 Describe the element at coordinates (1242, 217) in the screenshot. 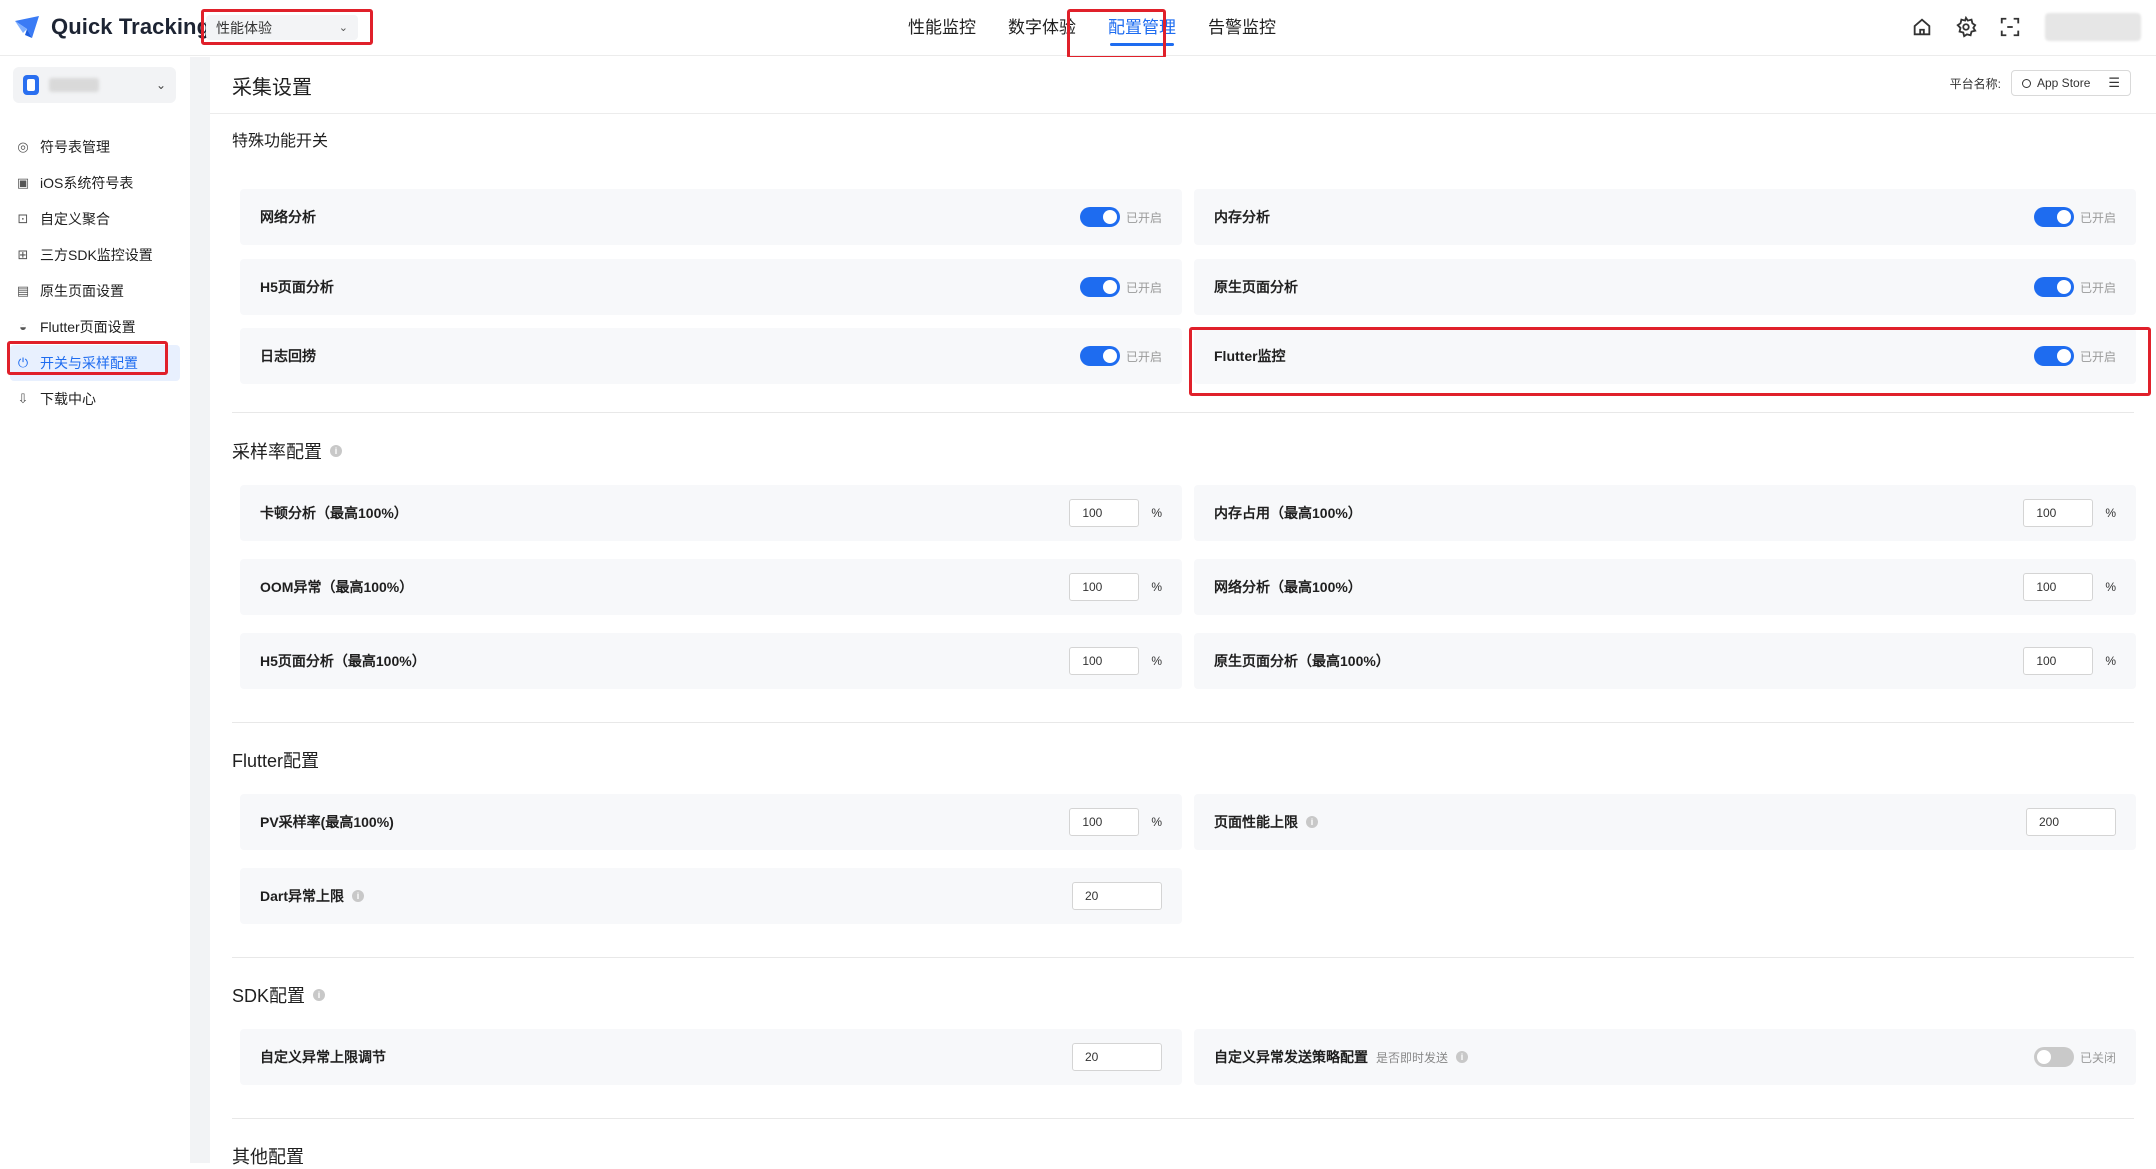

I see `switch-label: 内存分析` at that location.